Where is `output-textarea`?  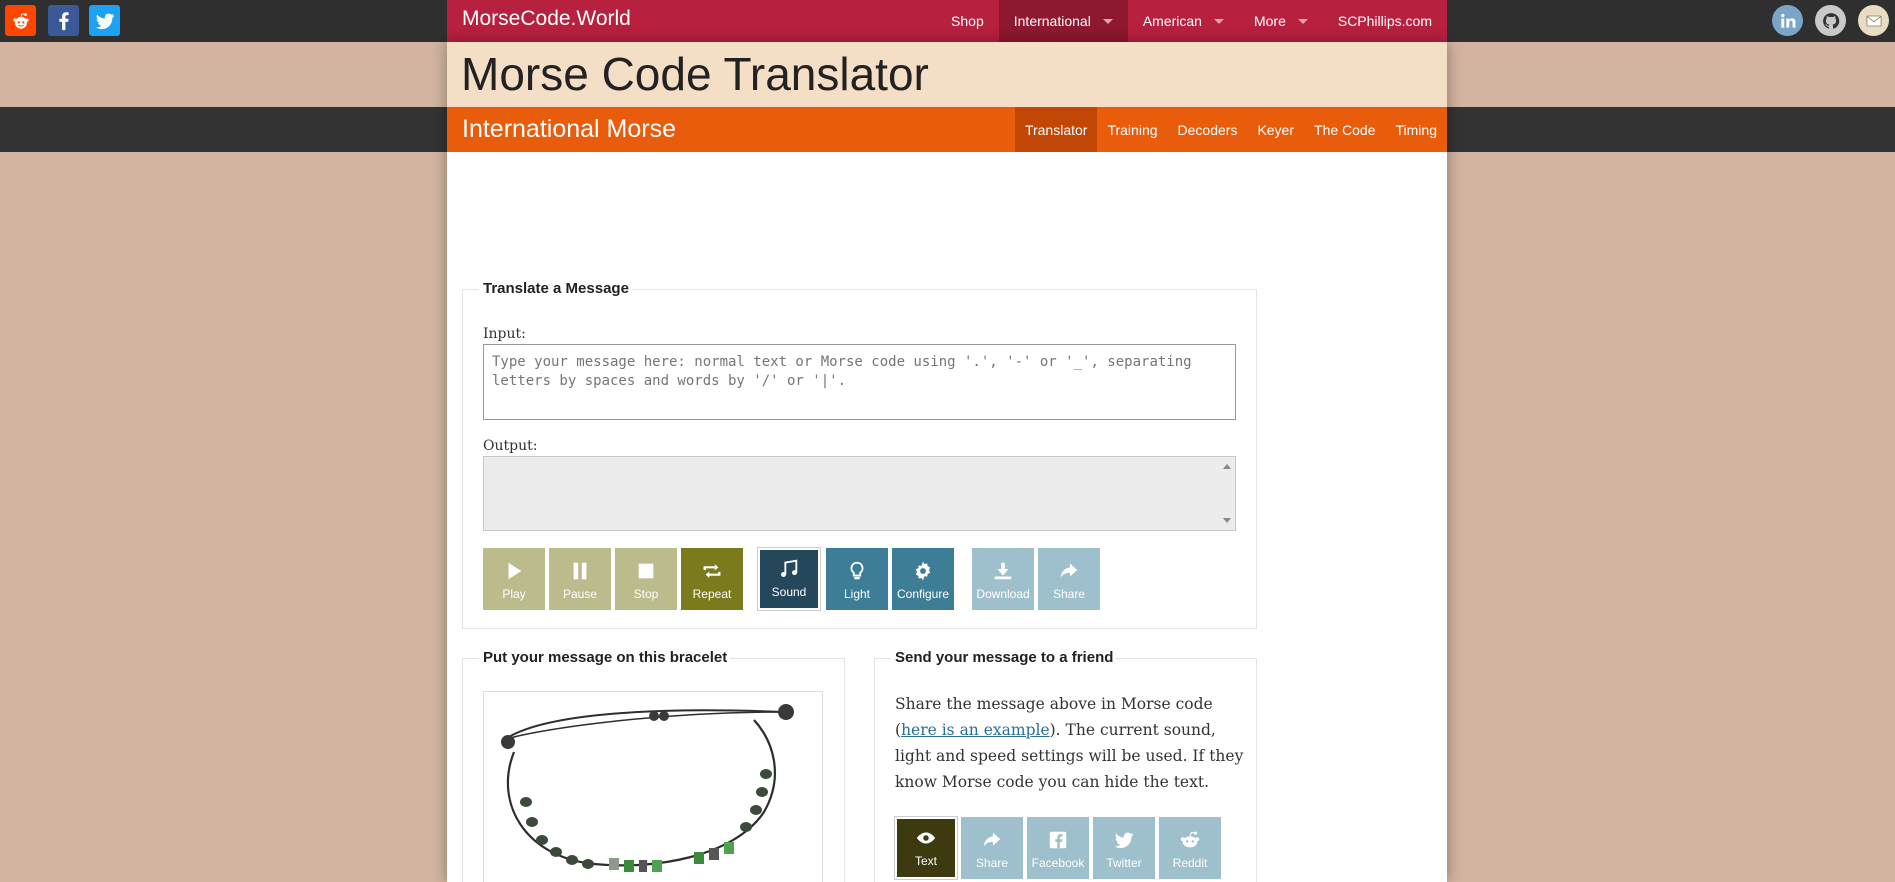 output-textarea is located at coordinates (859, 493).